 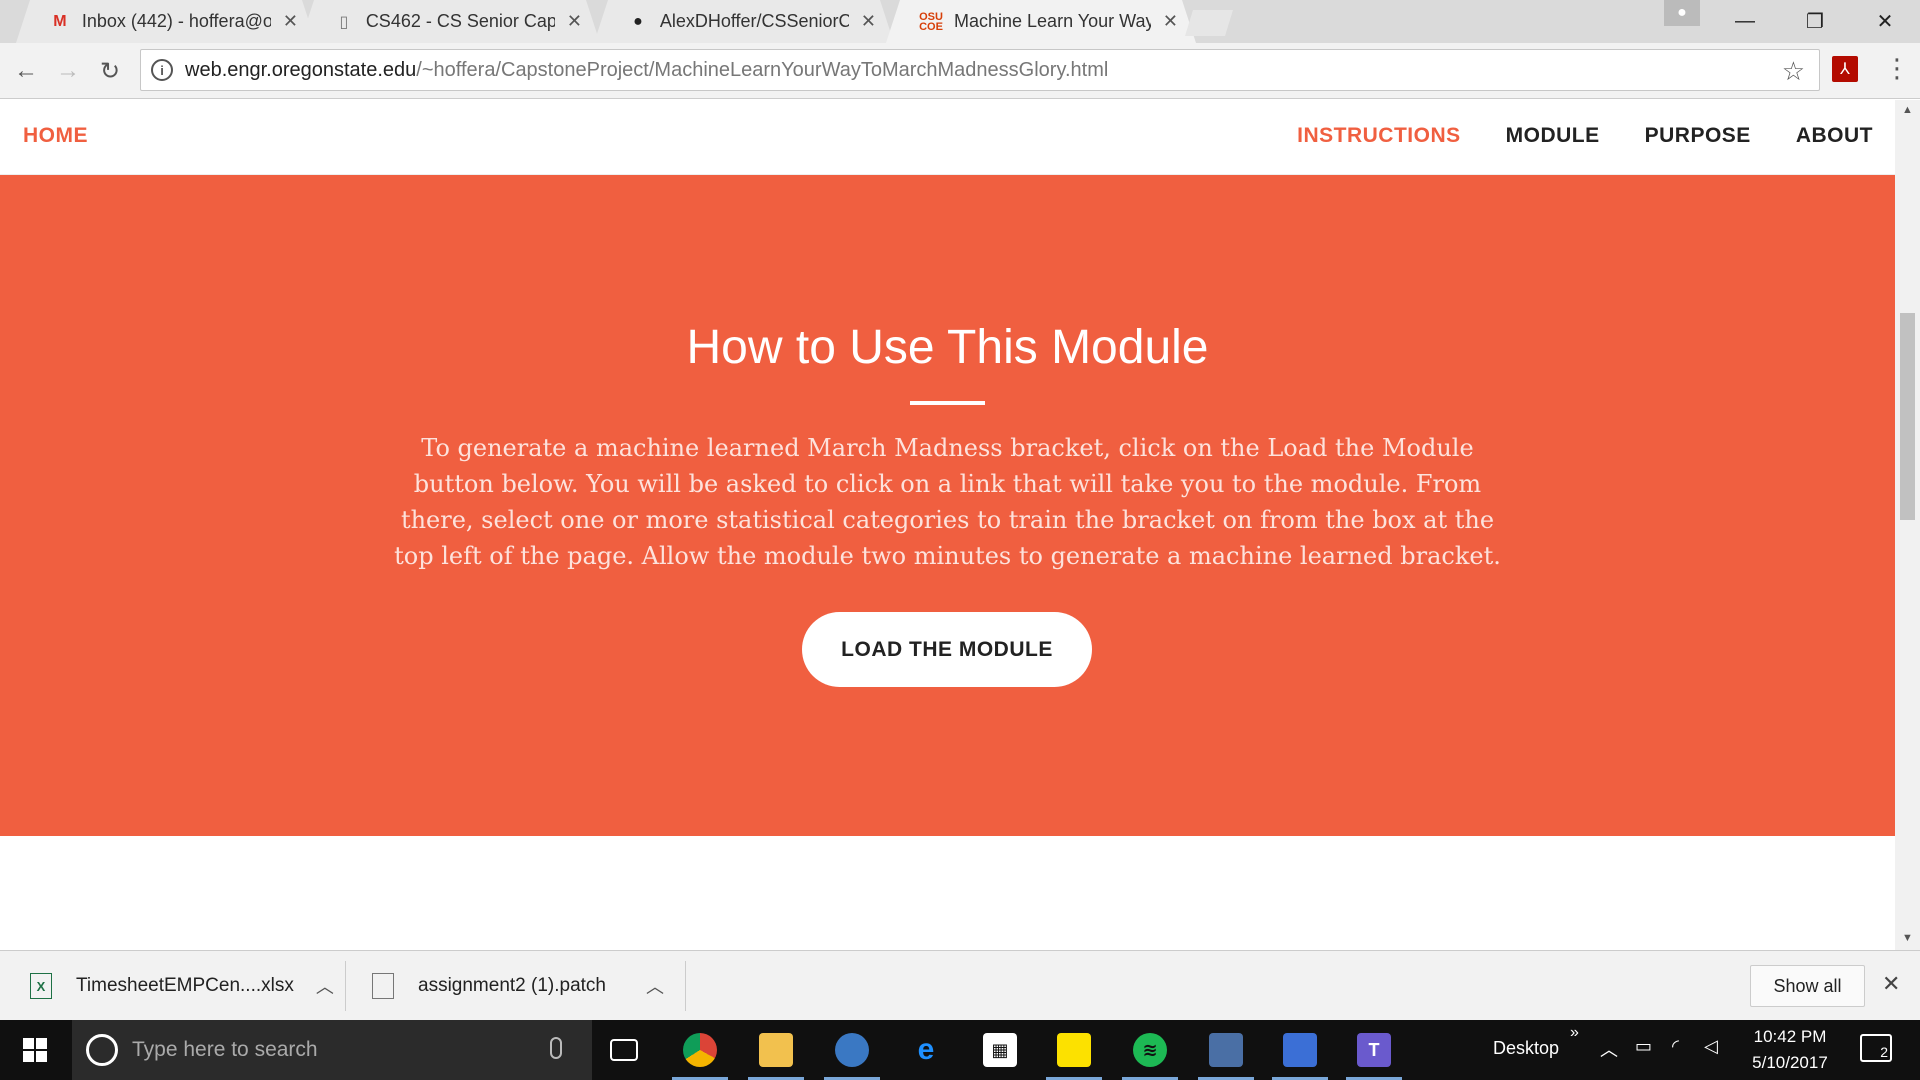 I want to click on download-filename: assignment2 (1).patch, so click(x=512, y=985).